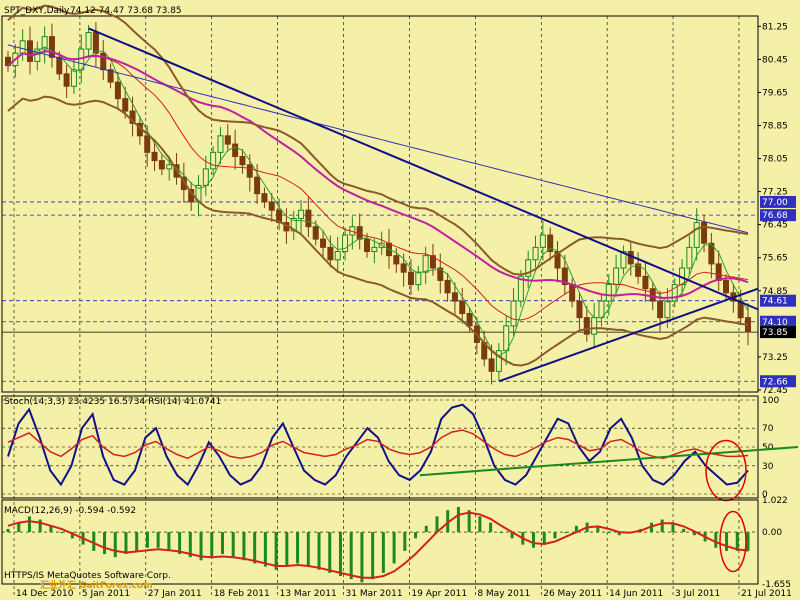 This screenshot has width=800, height=600. I want to click on x-tick-label: 18 Feb 2011, so click(242, 594).